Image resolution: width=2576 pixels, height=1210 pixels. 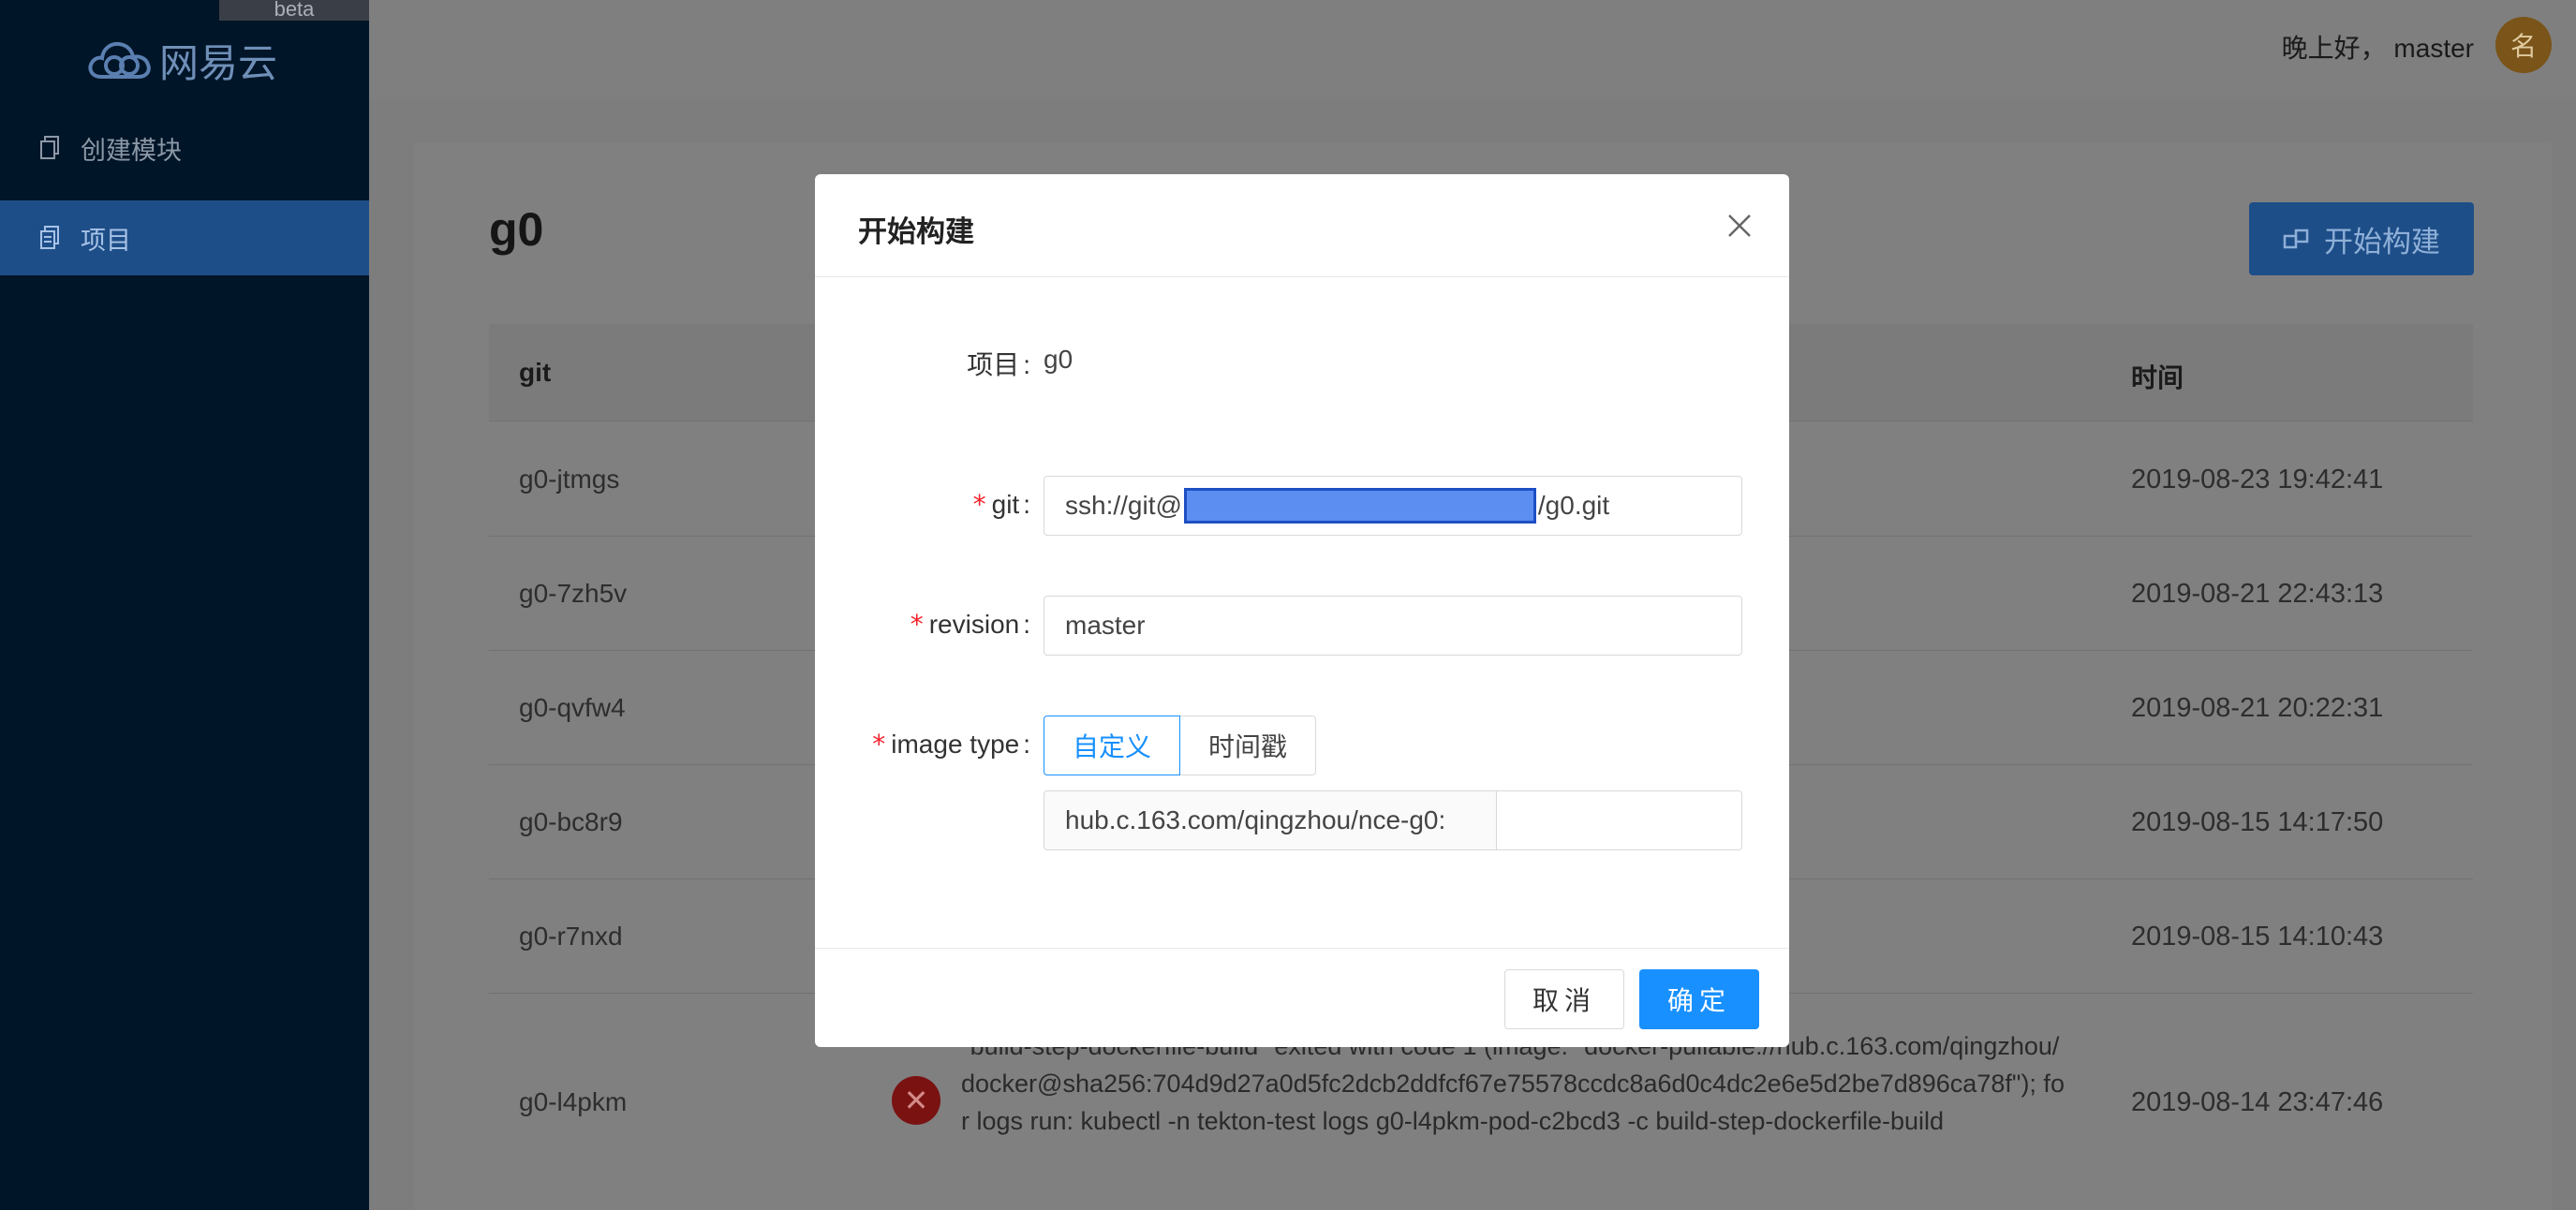 I want to click on cell-git: g0-l4pkm, so click(x=573, y=1101).